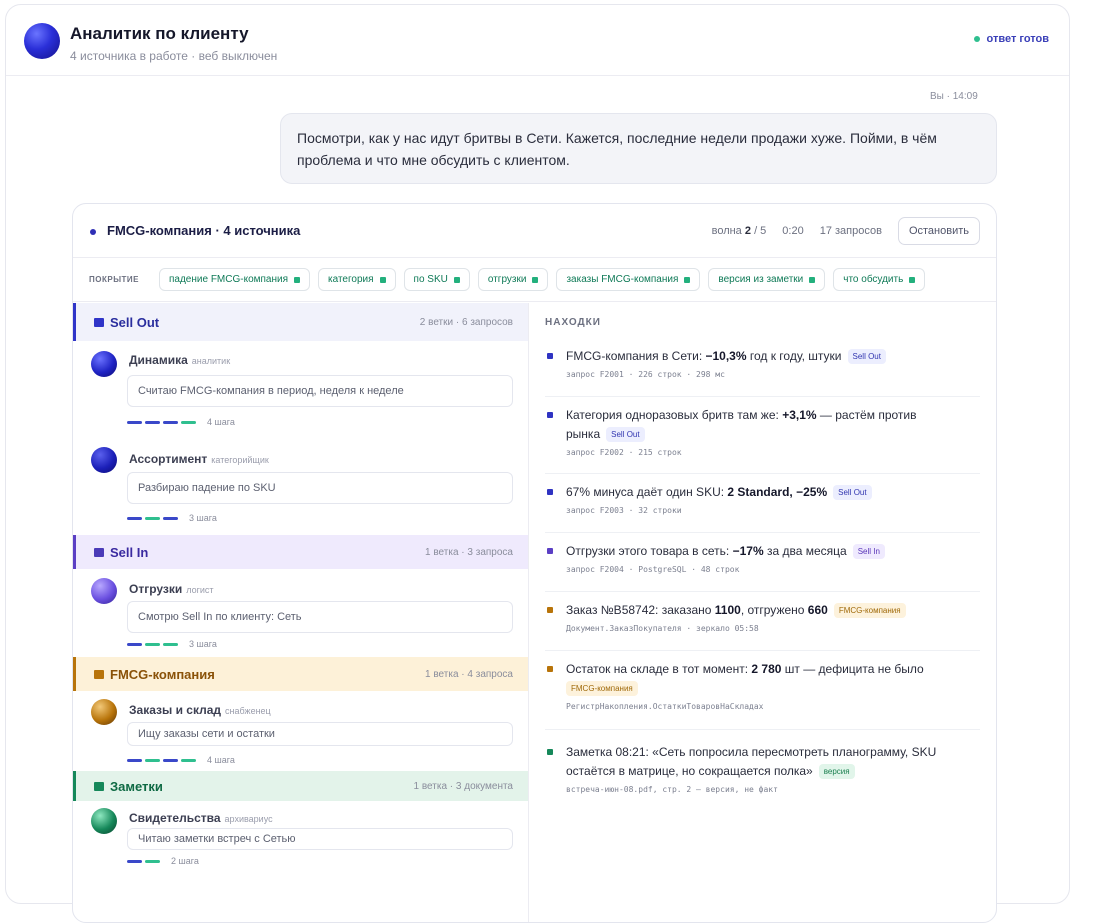 The width and height of the screenshot is (1100, 923). I want to click on finding-mid: , отгружено, so click(774, 610).